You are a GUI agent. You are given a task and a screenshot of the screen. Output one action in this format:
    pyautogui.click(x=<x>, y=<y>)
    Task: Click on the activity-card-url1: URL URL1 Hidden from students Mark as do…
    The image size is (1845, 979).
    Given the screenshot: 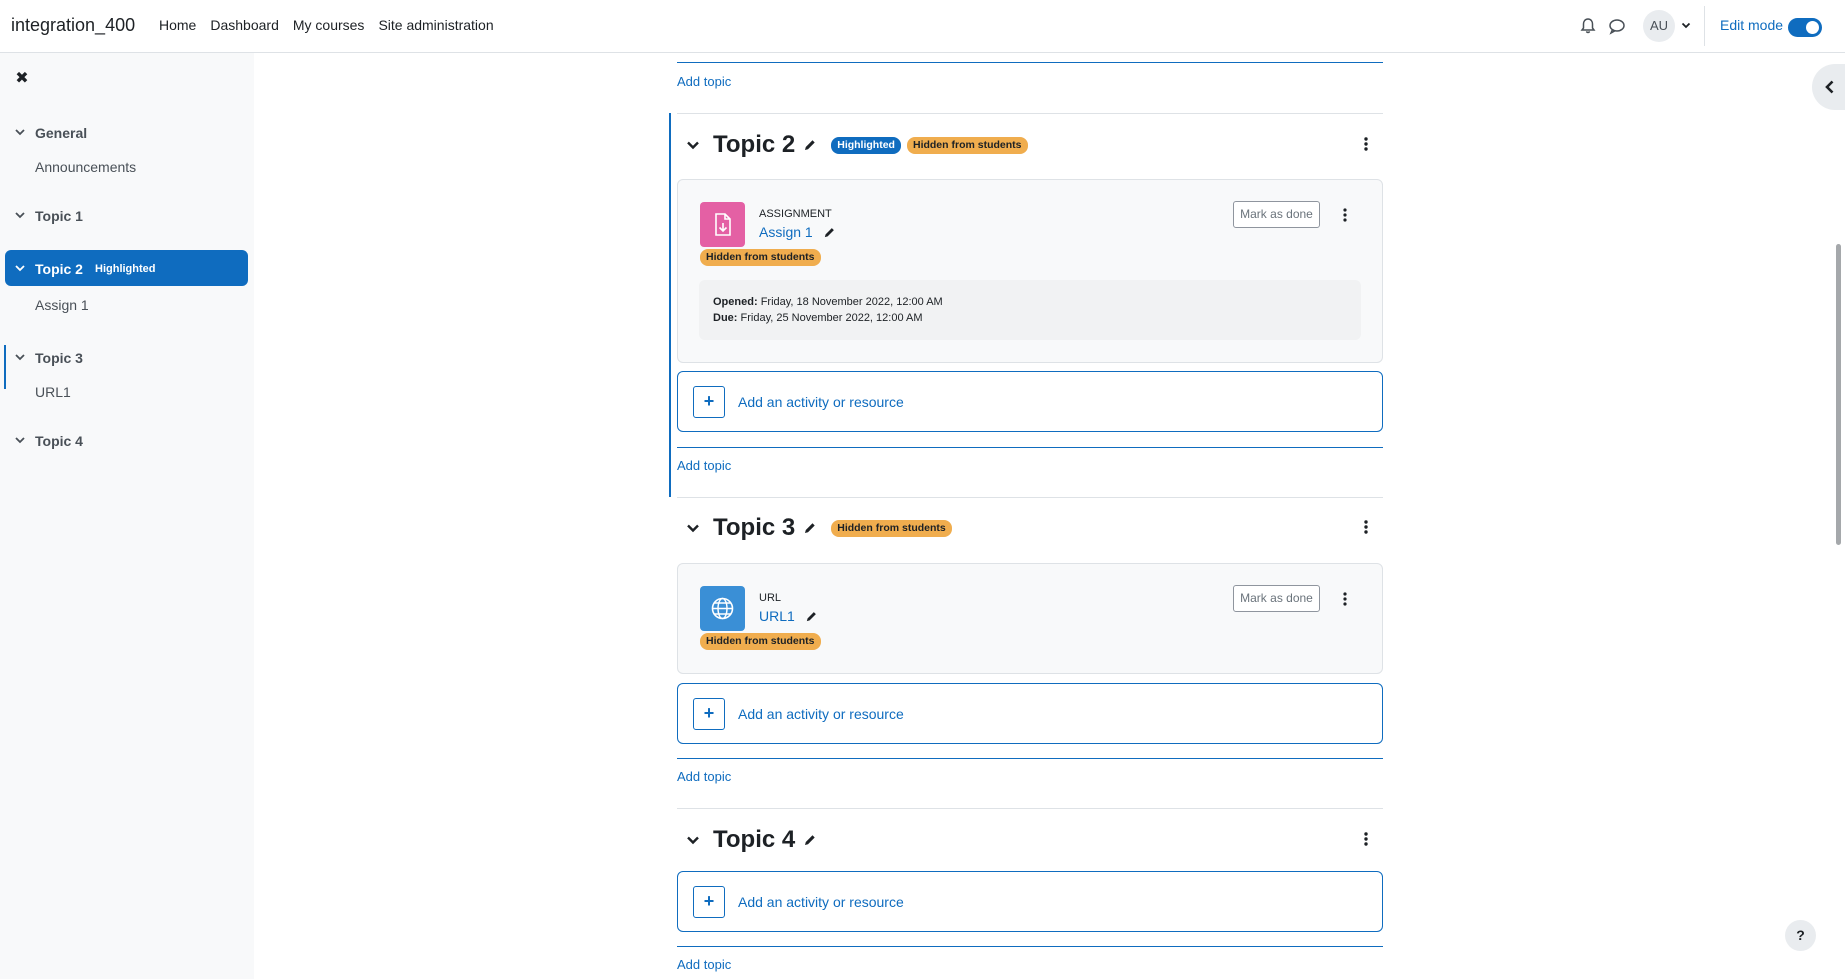 What is the action you would take?
    pyautogui.click(x=1030, y=618)
    